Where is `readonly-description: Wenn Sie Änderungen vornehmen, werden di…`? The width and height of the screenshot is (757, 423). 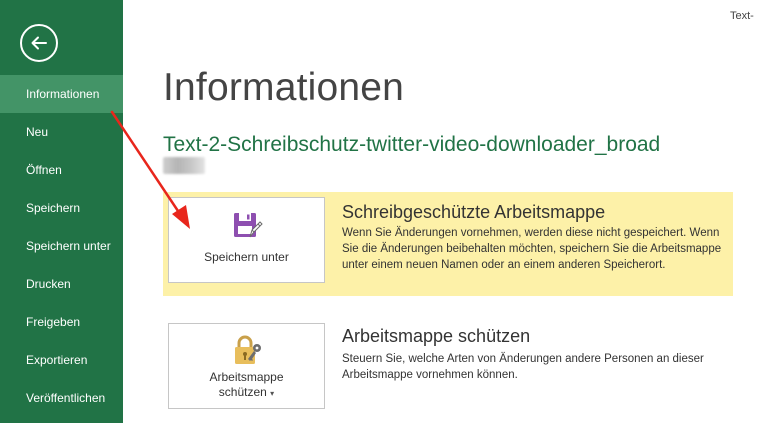 readonly-description: Wenn Sie Änderungen vornehmen, werden di… is located at coordinates (532, 249).